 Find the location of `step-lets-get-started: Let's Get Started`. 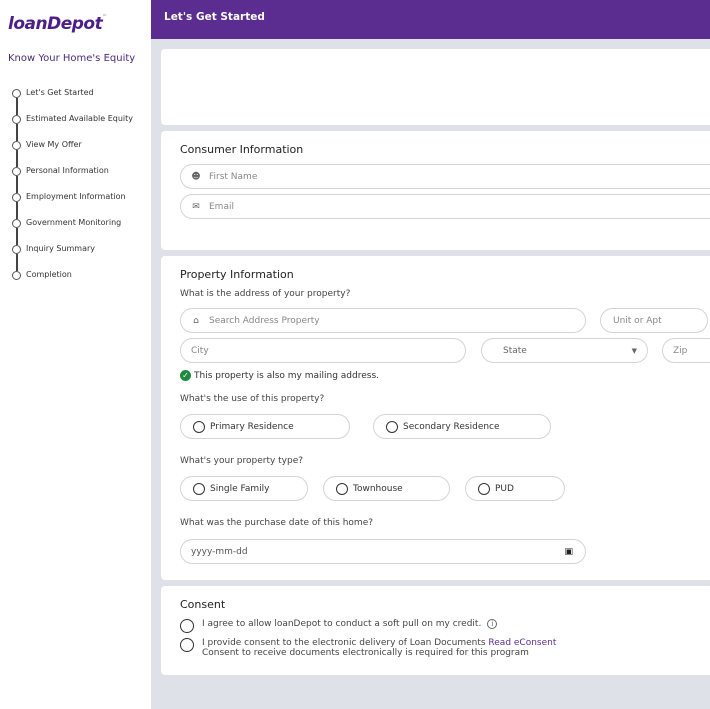

step-lets-get-started: Let's Get Started is located at coordinates (72, 100).